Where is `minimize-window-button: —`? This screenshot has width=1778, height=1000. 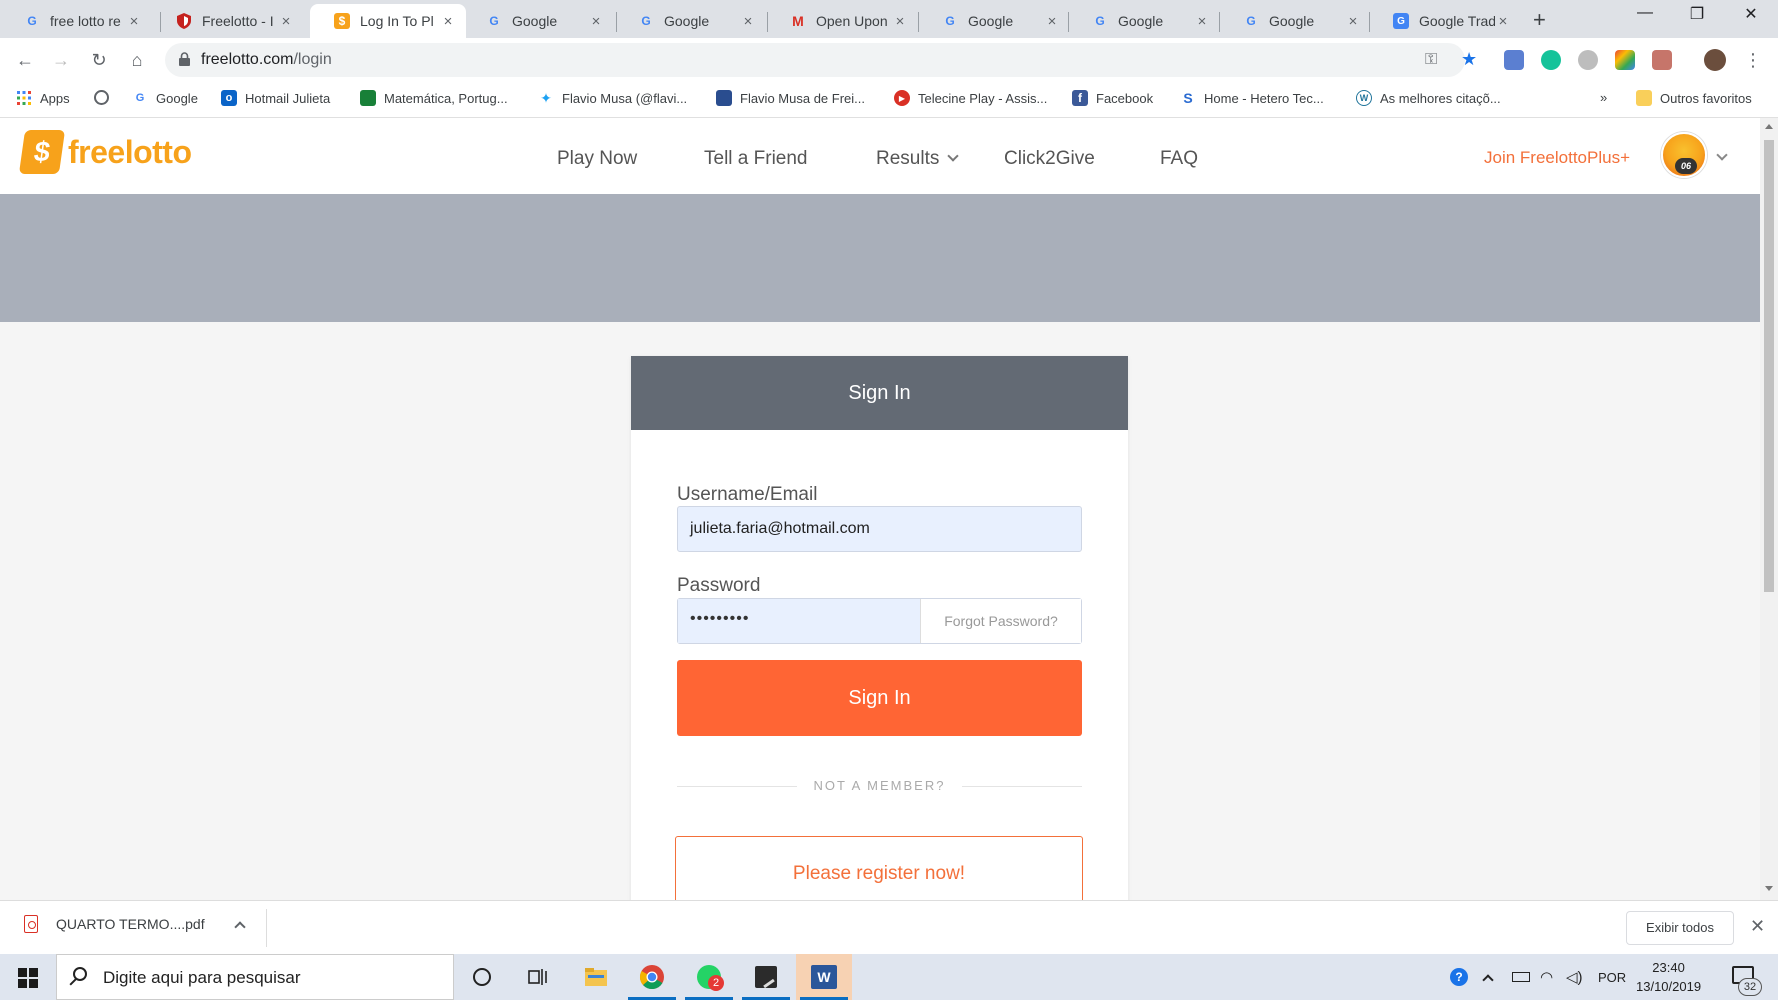 minimize-window-button: — is located at coordinates (1645, 13).